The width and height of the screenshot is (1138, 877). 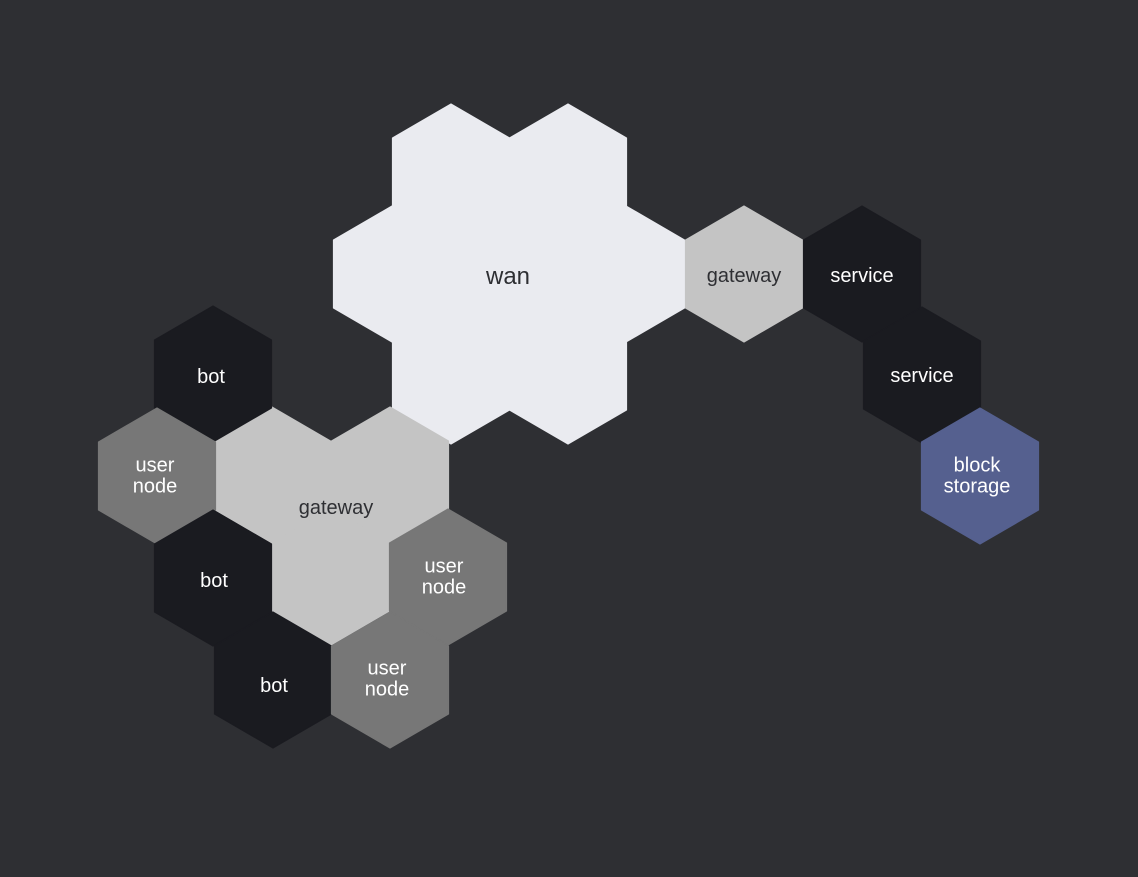 What do you see at coordinates (978, 466) in the screenshot?
I see `hex-label-line: block` at bounding box center [978, 466].